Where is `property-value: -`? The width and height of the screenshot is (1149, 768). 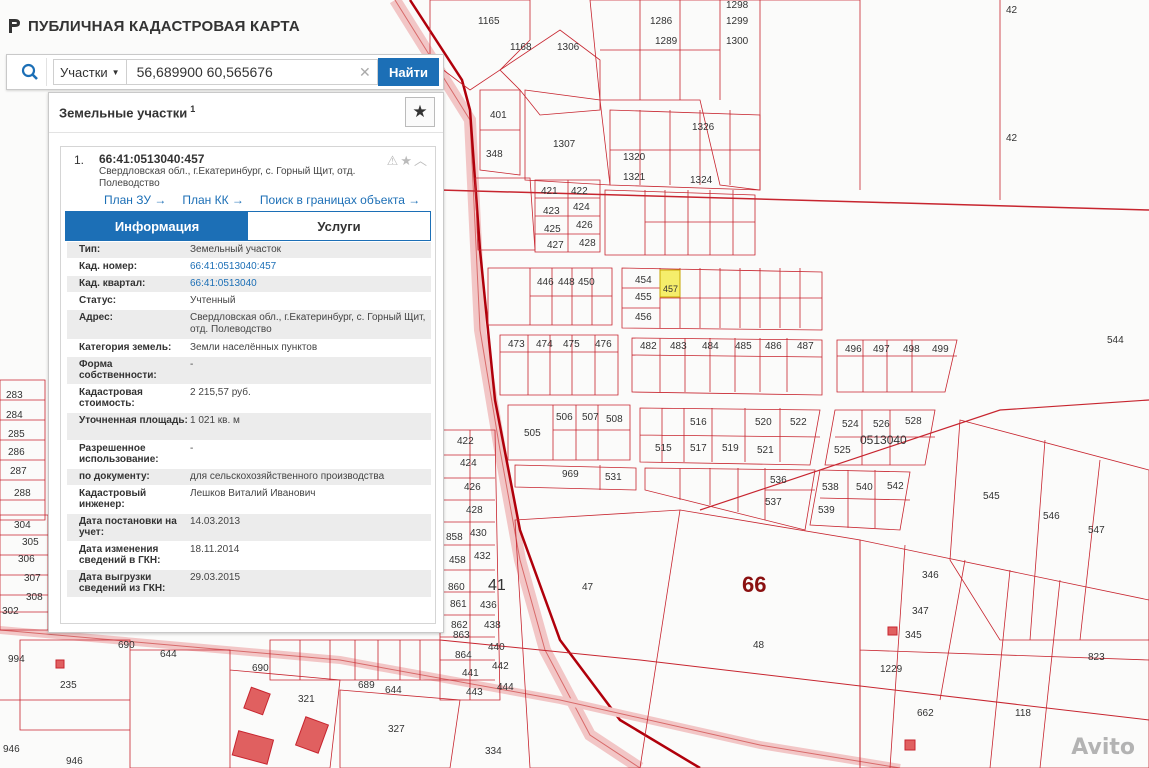 property-value: - is located at coordinates (192, 364).